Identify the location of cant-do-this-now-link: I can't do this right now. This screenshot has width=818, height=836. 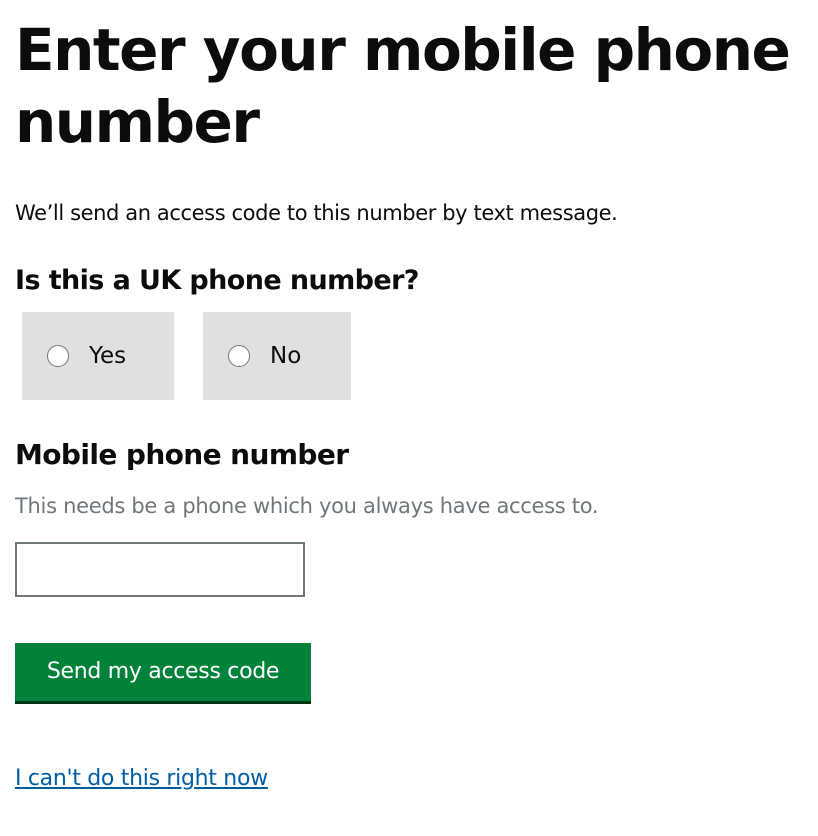
(141, 779).